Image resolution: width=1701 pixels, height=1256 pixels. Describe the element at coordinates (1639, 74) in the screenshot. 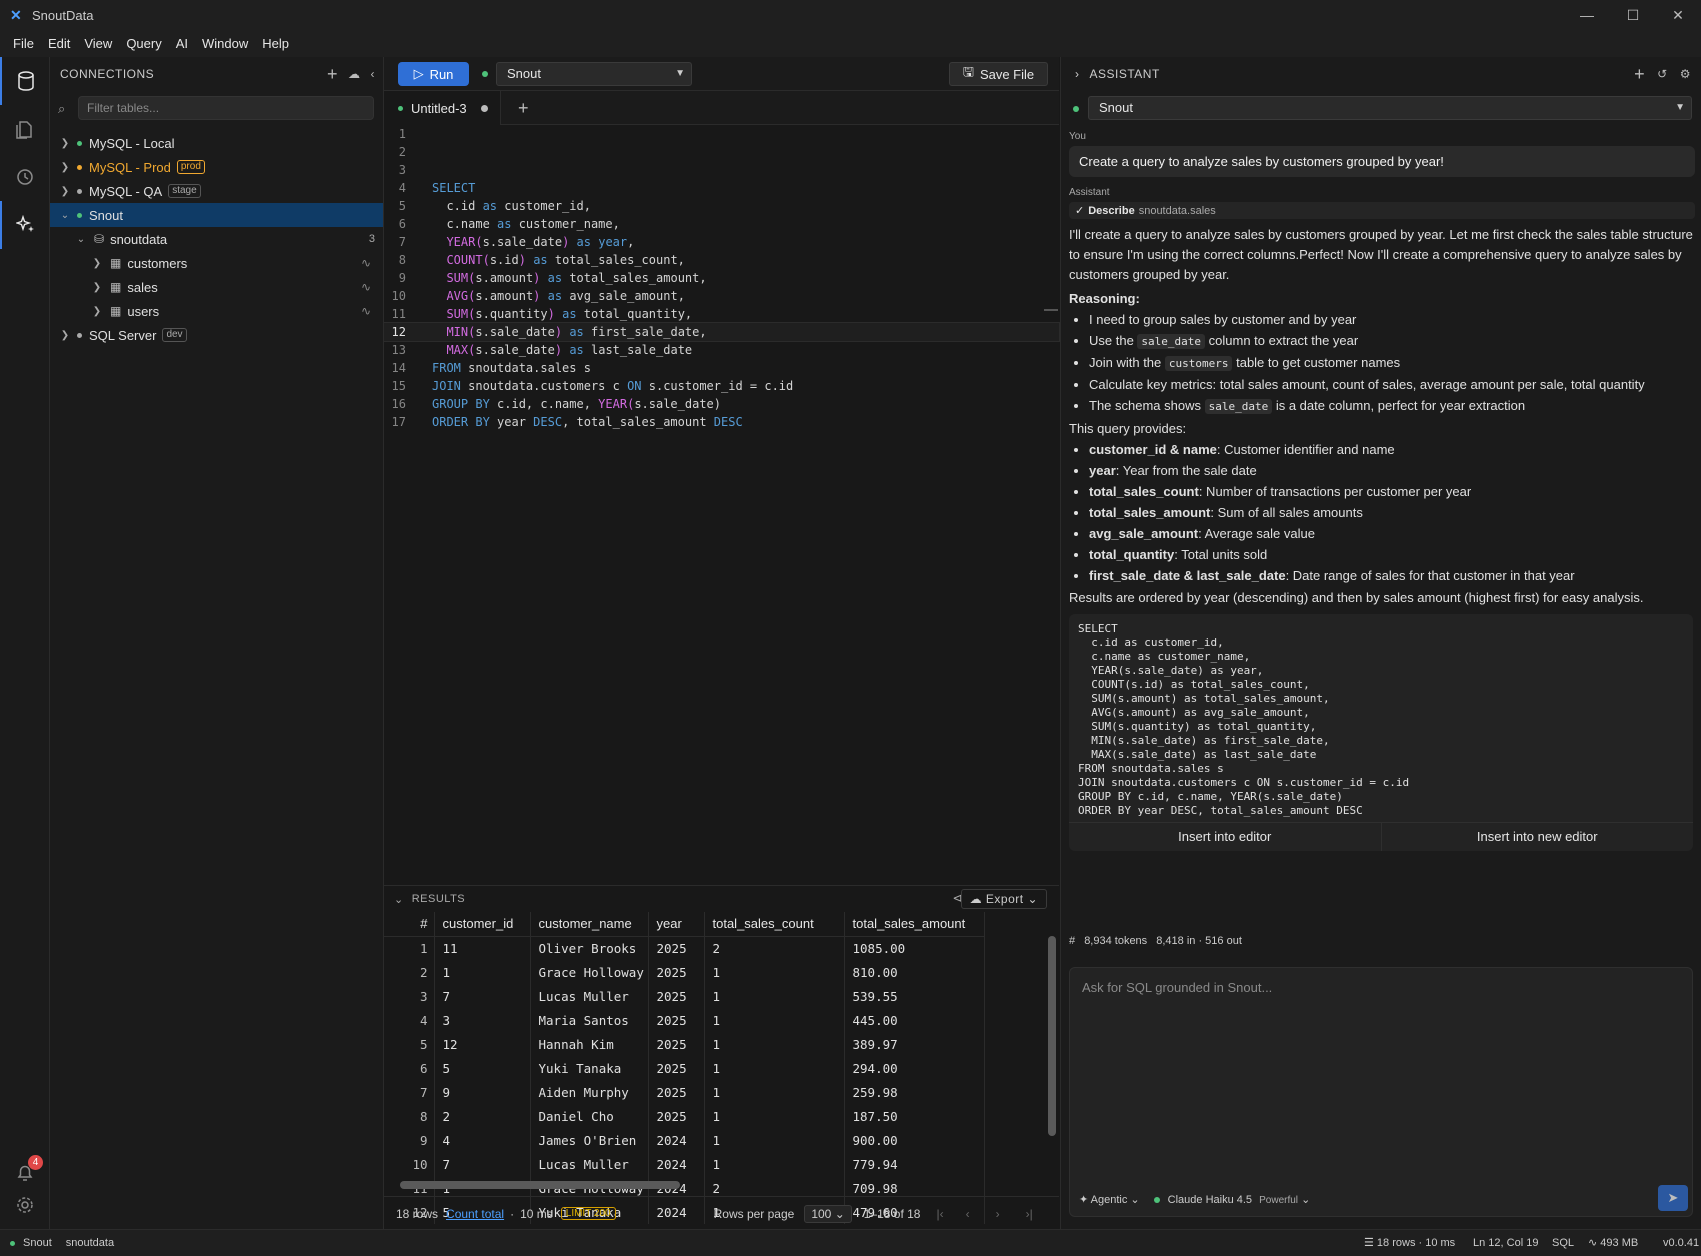

I see `new-chat-icon: +` at that location.